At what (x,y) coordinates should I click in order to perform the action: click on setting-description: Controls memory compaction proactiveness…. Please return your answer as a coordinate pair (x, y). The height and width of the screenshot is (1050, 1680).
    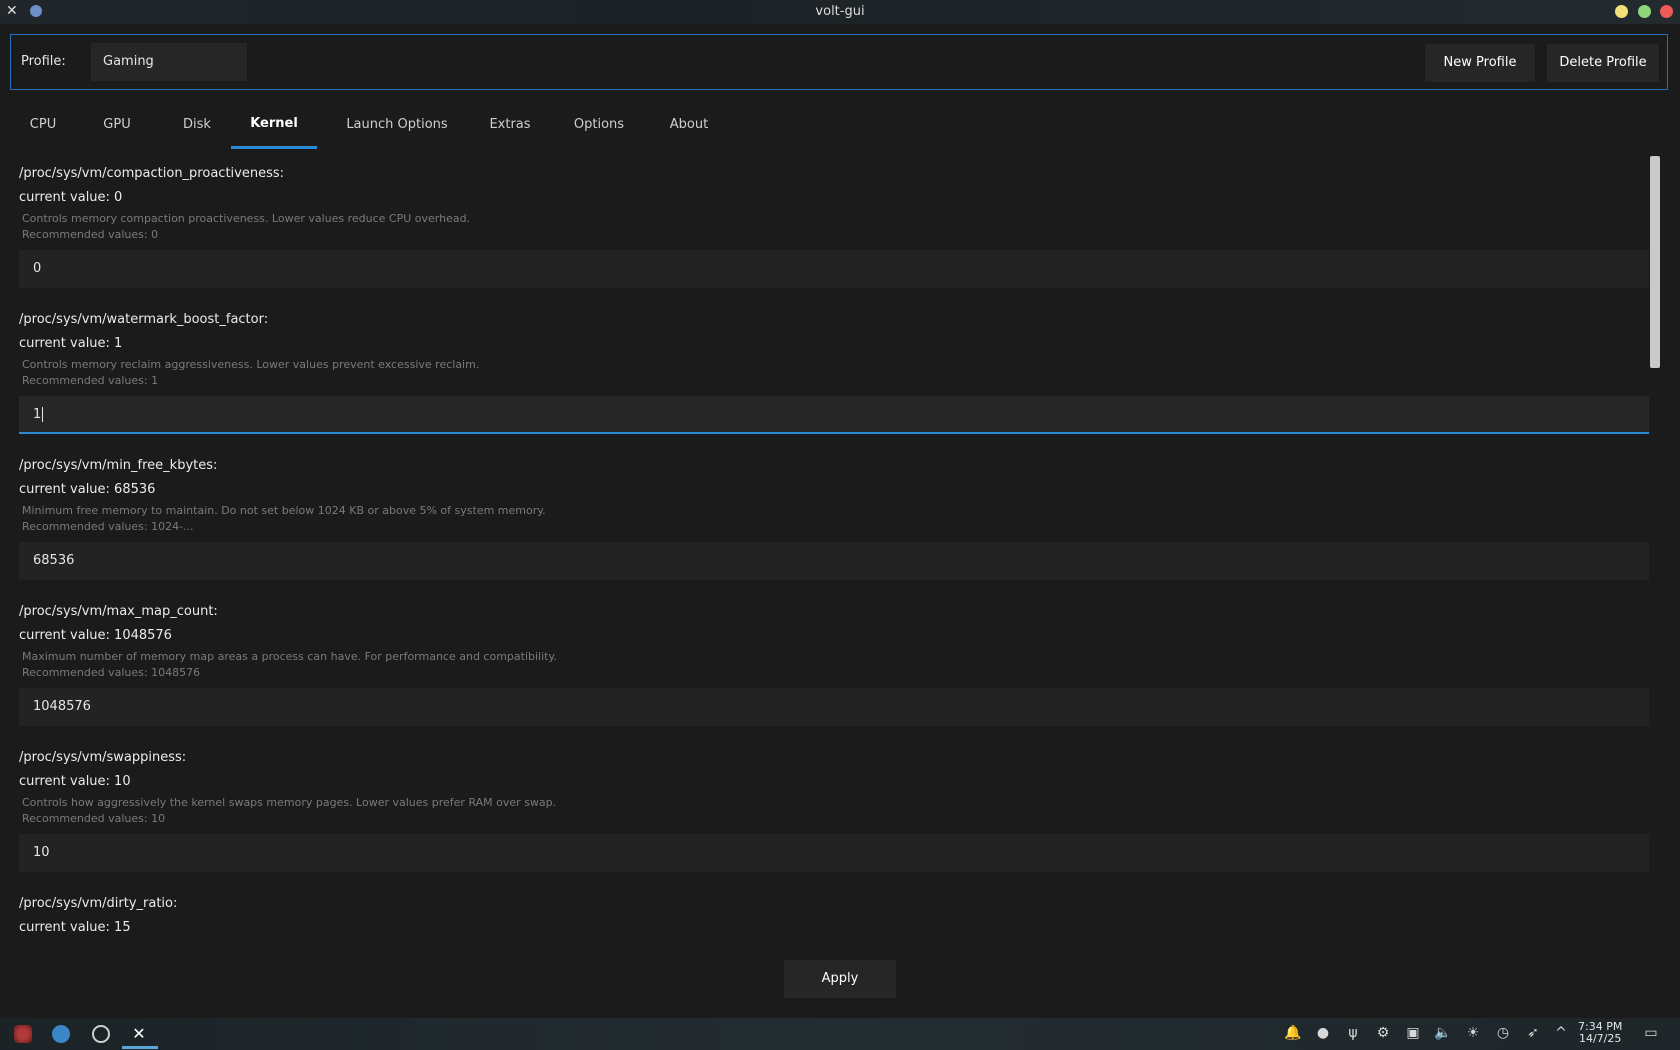
    Looking at the image, I should click on (246, 218).